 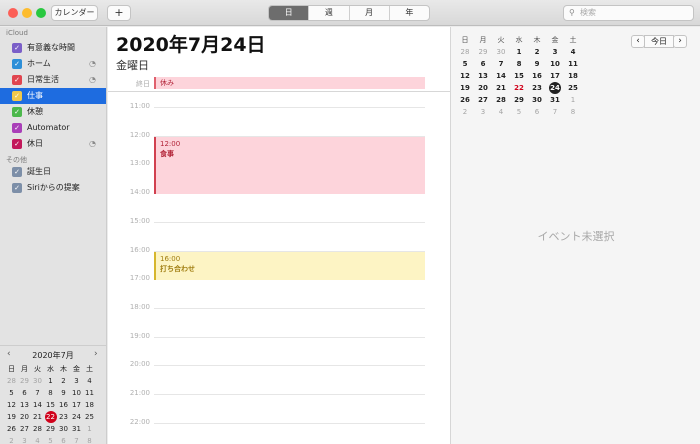 What do you see at coordinates (483, 100) in the screenshot?
I see `calendar-day: 27` at bounding box center [483, 100].